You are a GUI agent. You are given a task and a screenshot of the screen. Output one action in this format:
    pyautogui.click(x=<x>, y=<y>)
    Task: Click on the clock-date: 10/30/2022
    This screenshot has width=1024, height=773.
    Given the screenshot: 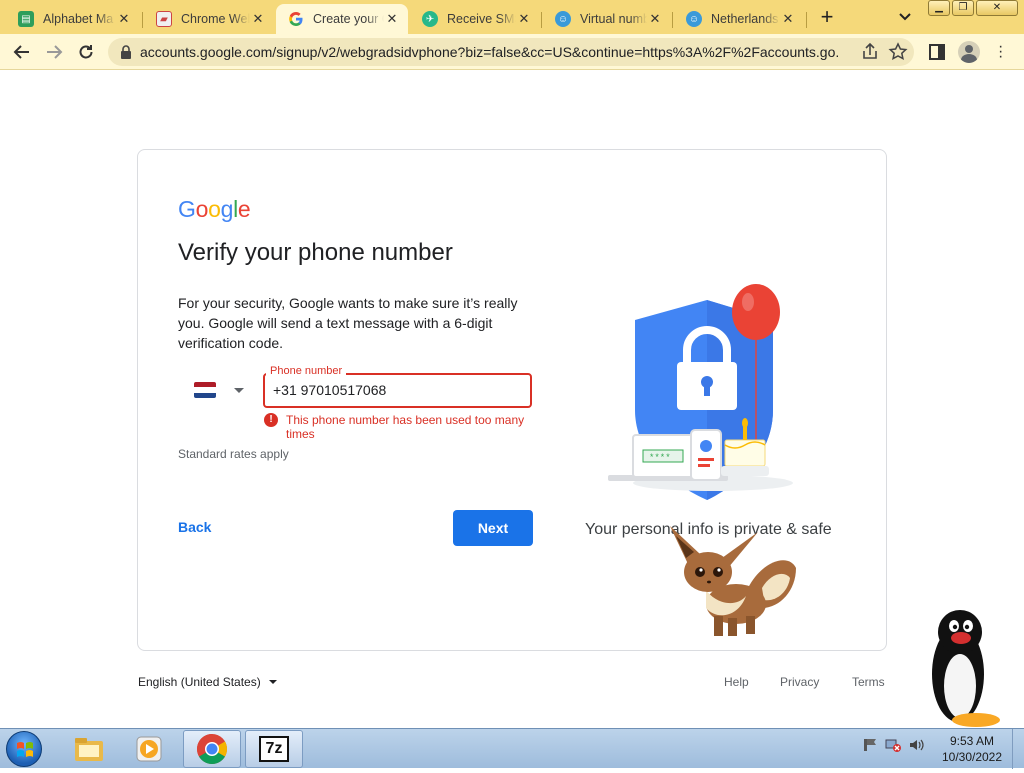 What is the action you would take?
    pyautogui.click(x=972, y=757)
    